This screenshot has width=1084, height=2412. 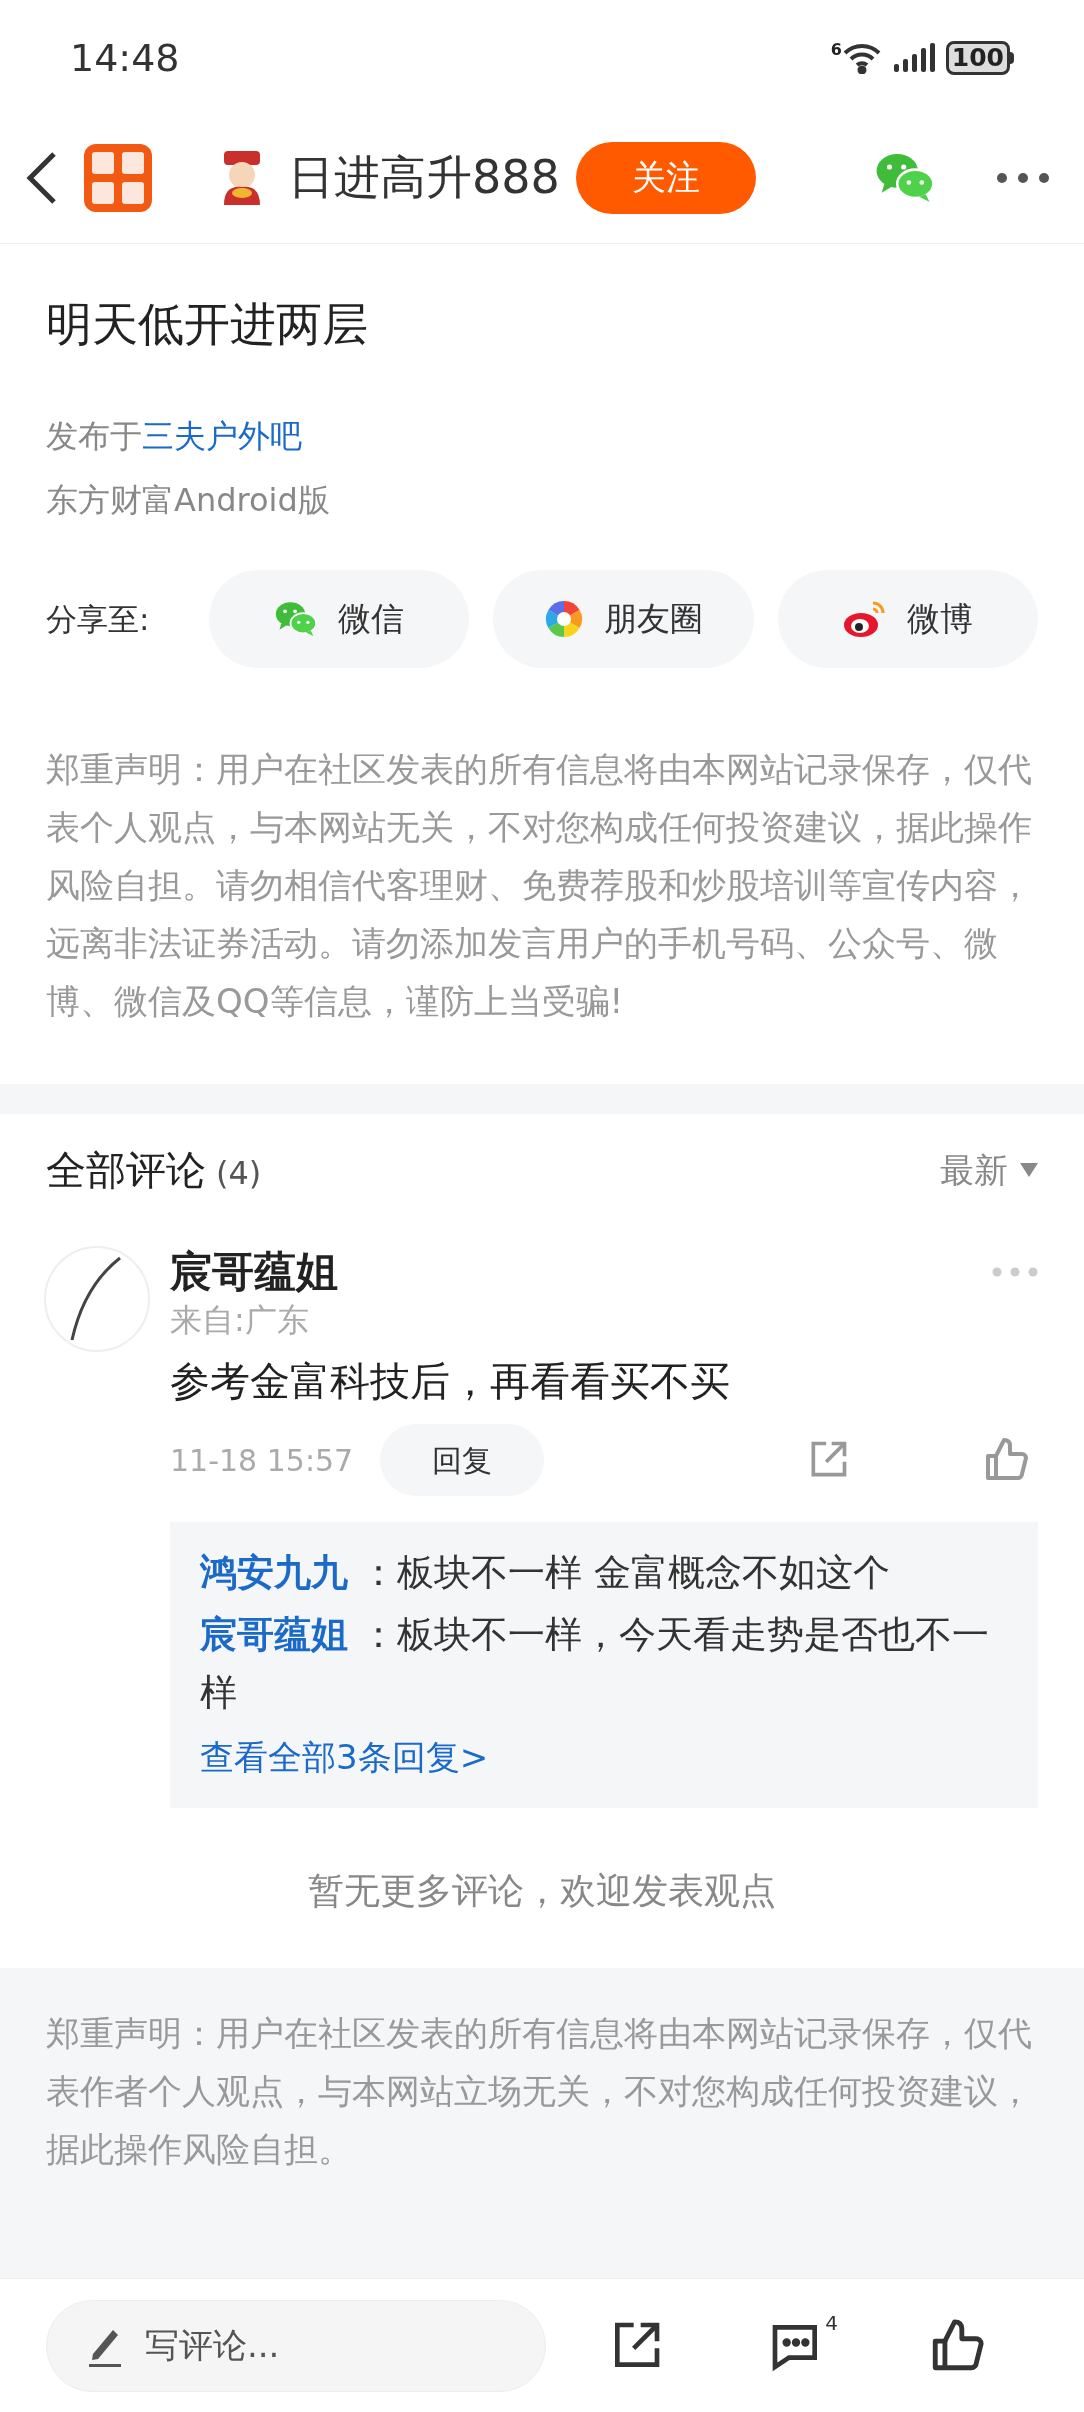 What do you see at coordinates (604, 1757) in the screenshot?
I see `view-all-replies-link: 查看全部3条回复>` at bounding box center [604, 1757].